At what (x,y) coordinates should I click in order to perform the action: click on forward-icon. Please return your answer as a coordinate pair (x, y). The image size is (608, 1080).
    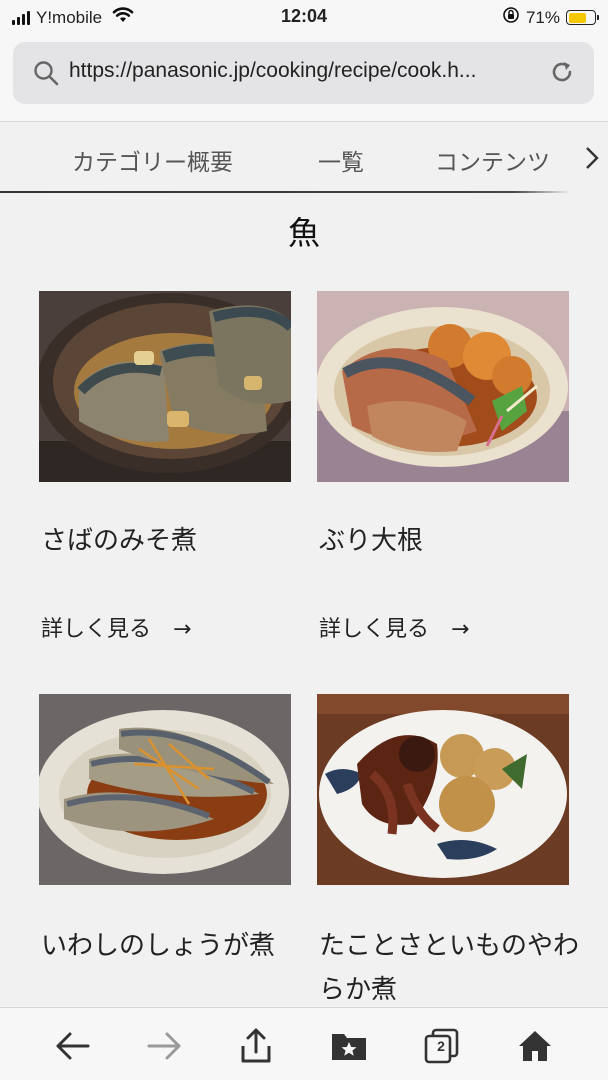
    Looking at the image, I should click on (165, 1046).